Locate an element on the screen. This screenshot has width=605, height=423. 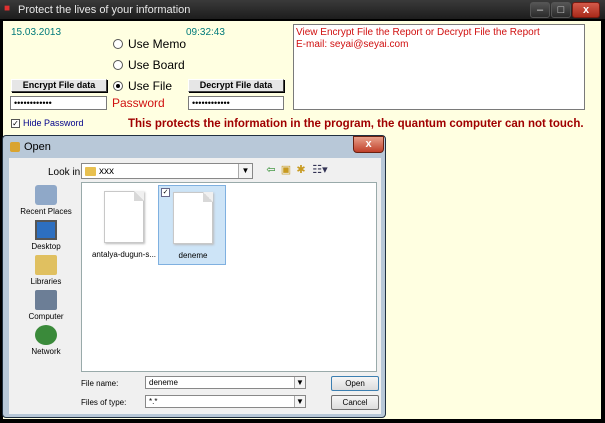
password-input-left: •••••••••••• is located at coordinates (58, 103).